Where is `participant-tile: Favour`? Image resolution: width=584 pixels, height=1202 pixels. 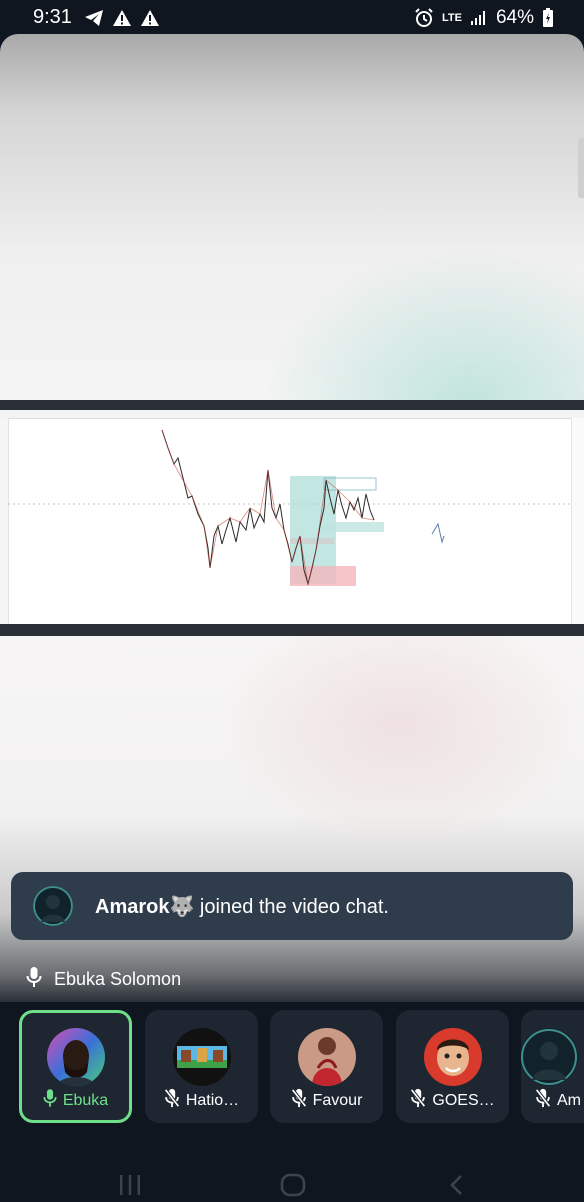
participant-tile: Favour is located at coordinates (326, 1066).